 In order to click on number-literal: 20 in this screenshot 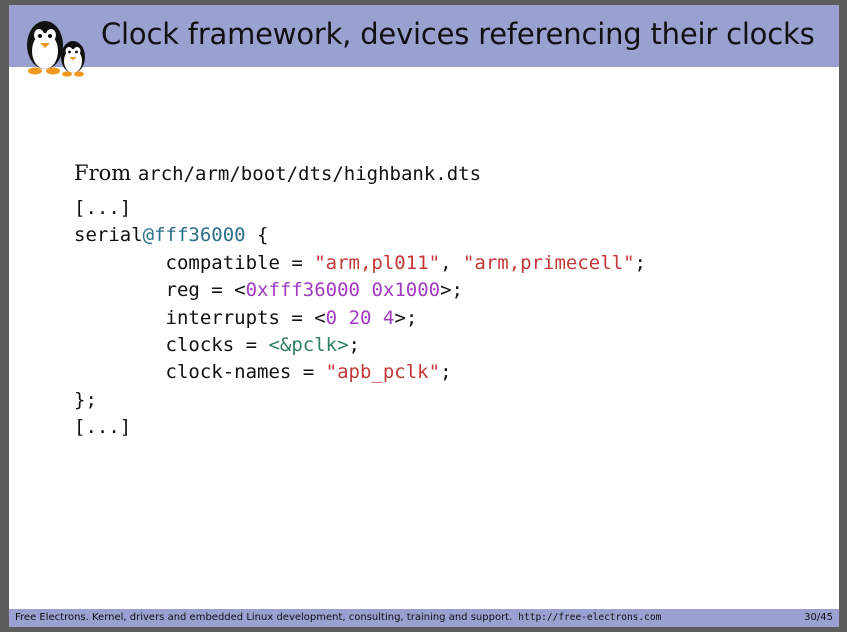, I will do `click(360, 317)`.